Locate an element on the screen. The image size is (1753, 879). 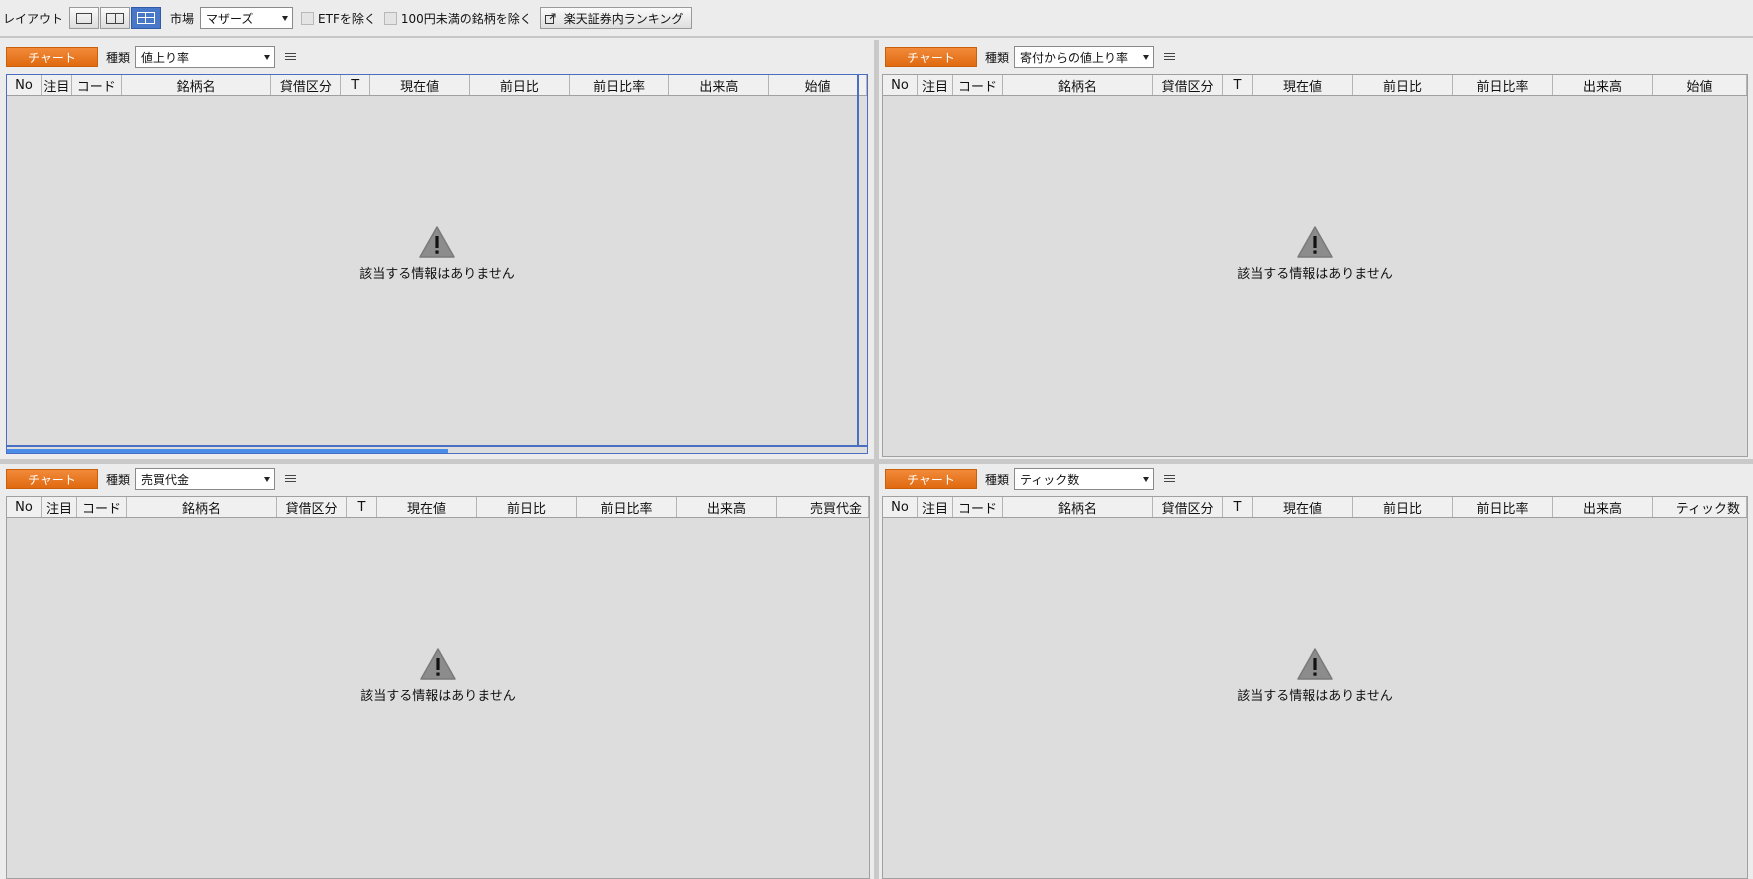
exclude-under100-checkbox is located at coordinates (390, 18).